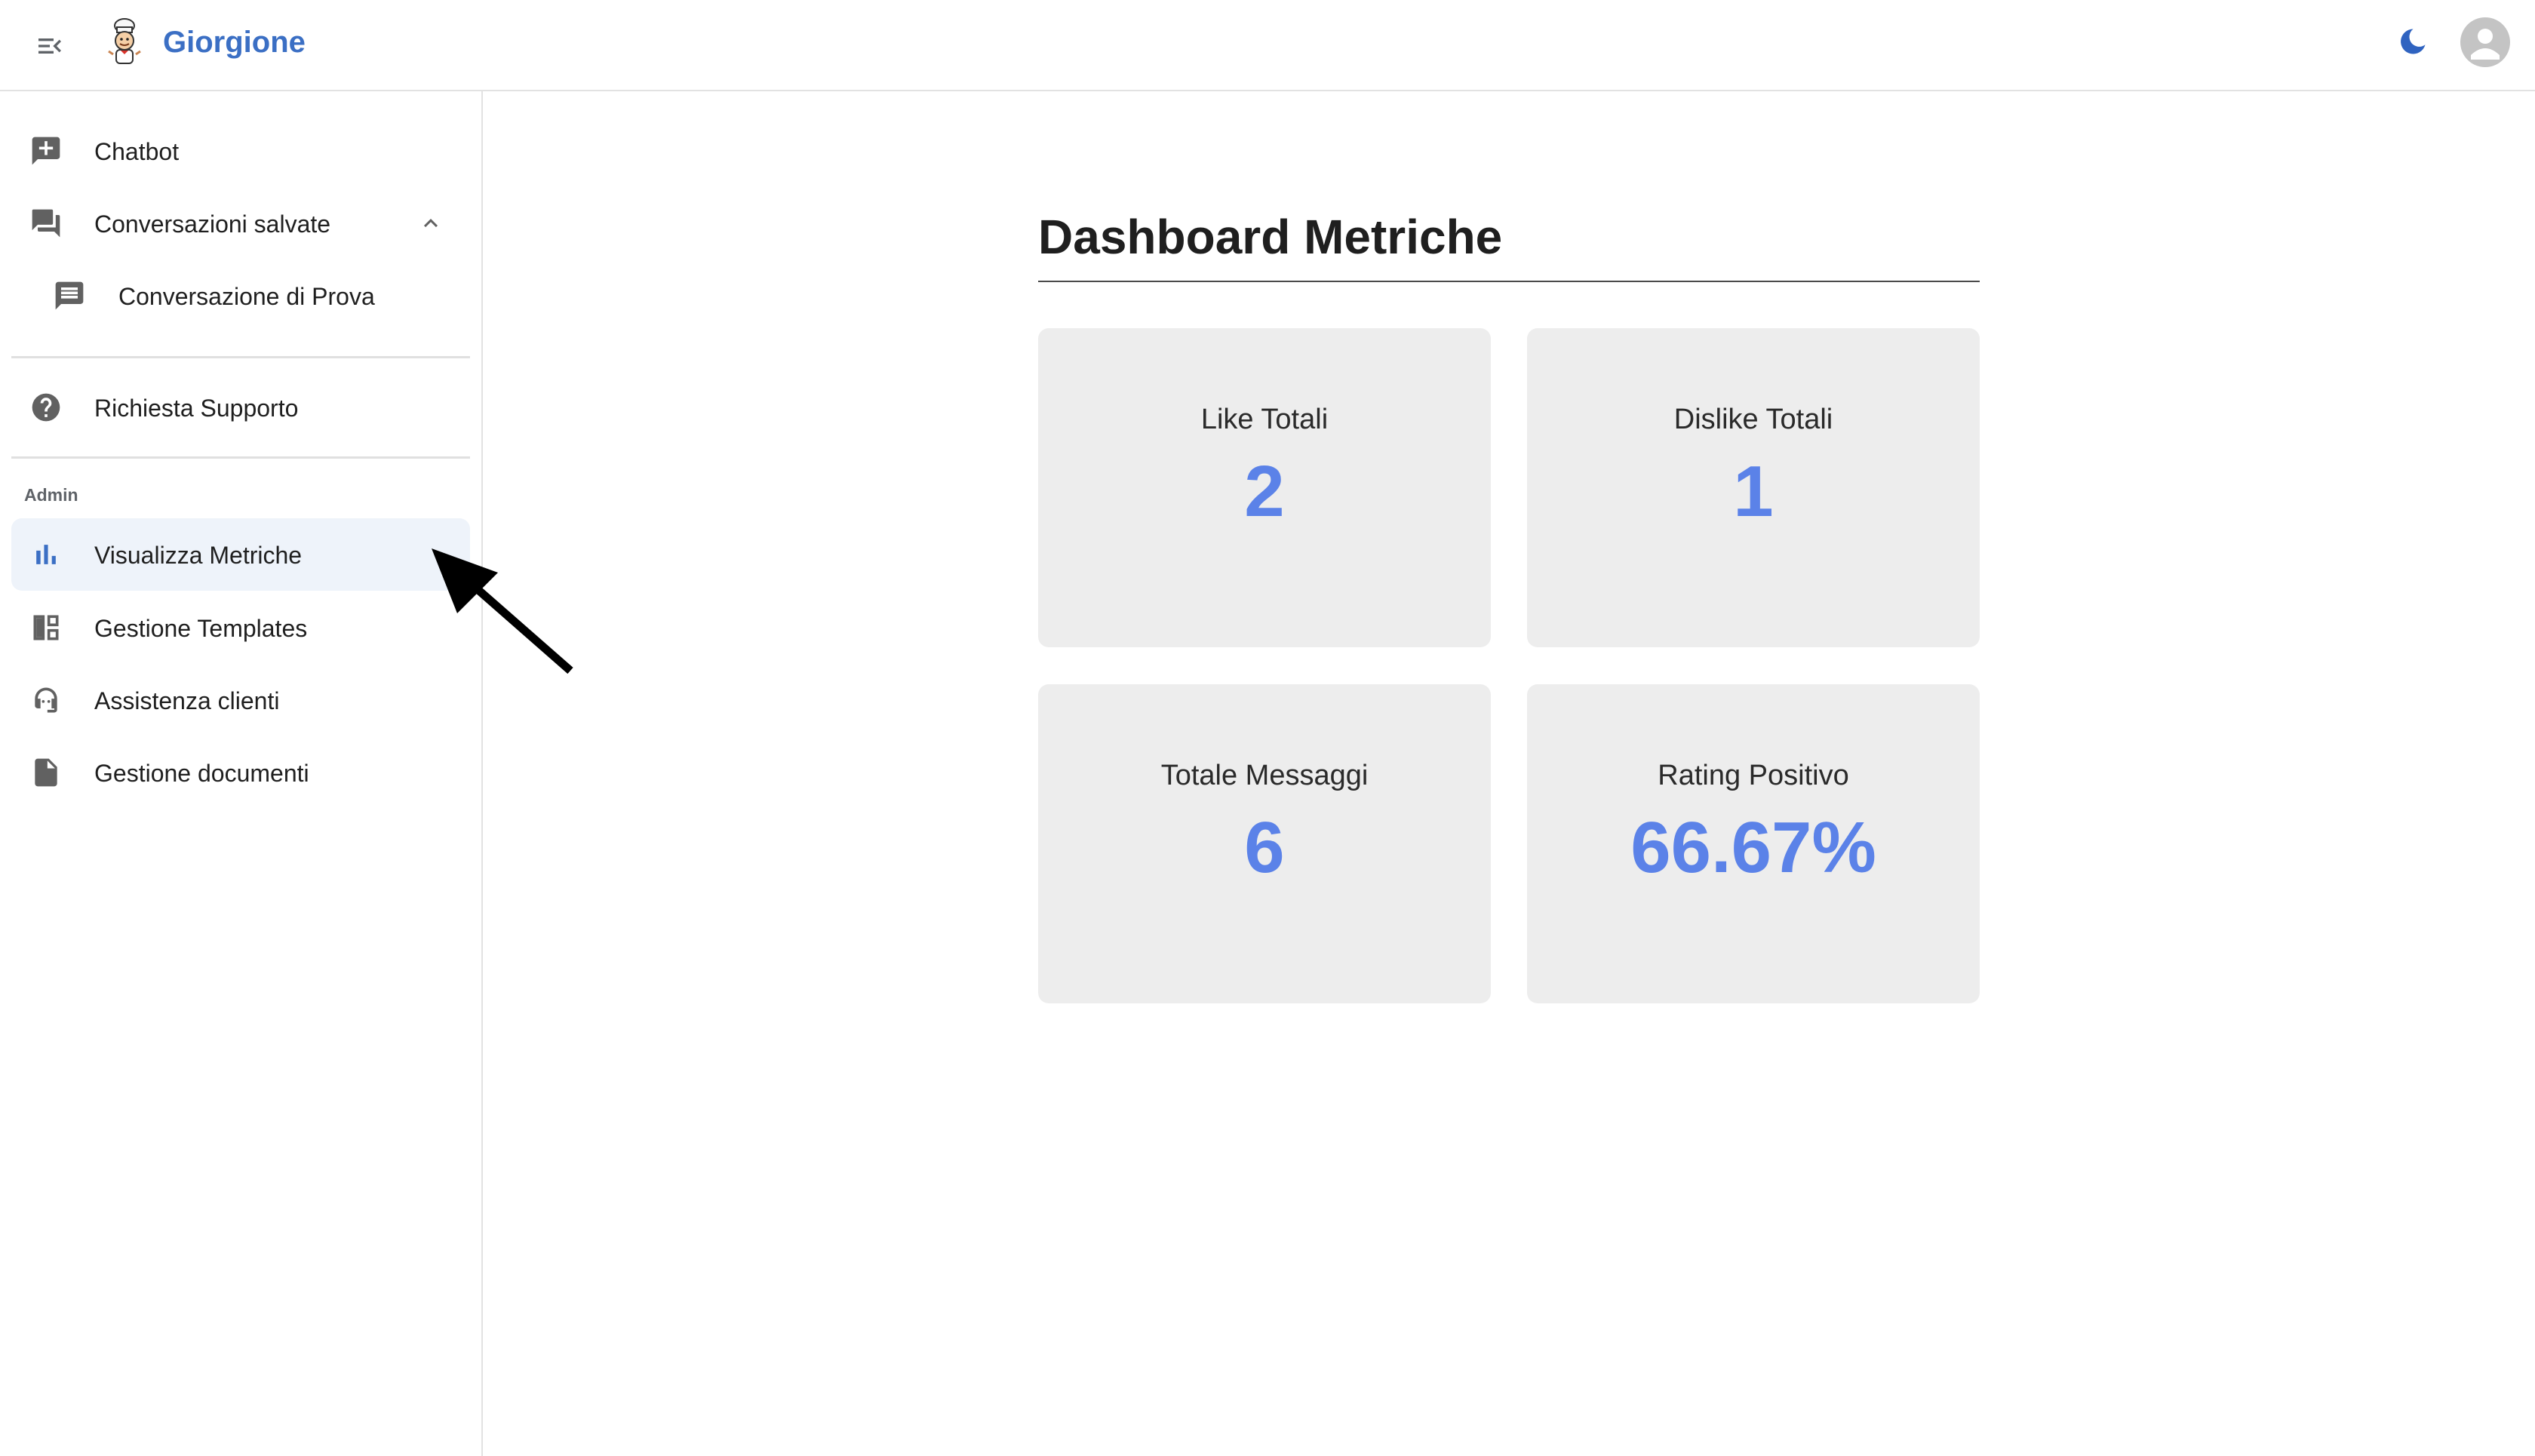  I want to click on metric-value: 2, so click(1264, 491).